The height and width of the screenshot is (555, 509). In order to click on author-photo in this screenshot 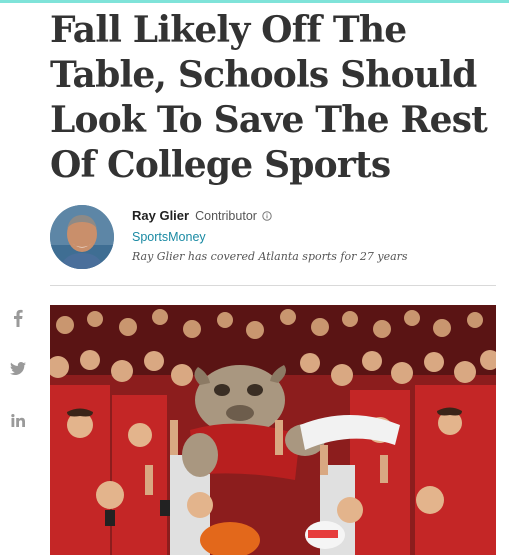, I will do `click(82, 237)`.